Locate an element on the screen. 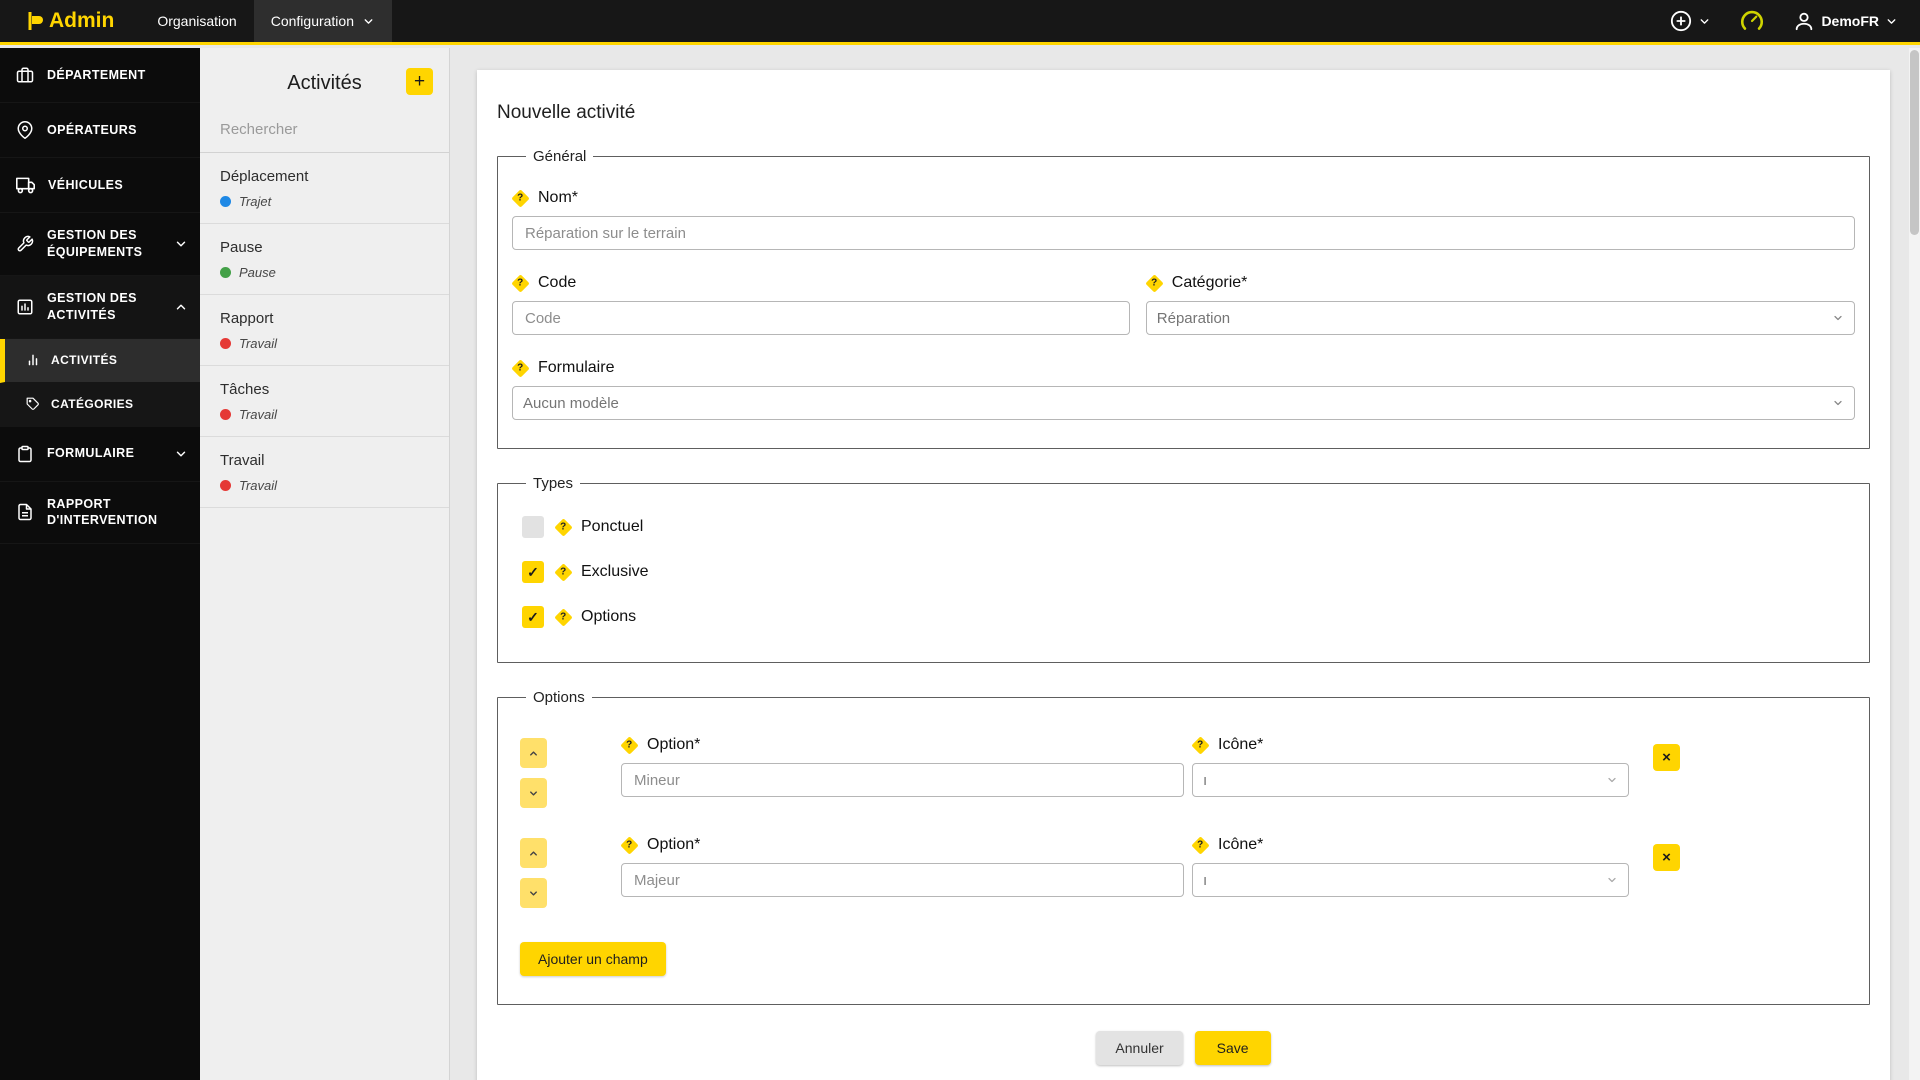  formulaire-label: Formulaire is located at coordinates (576, 367).